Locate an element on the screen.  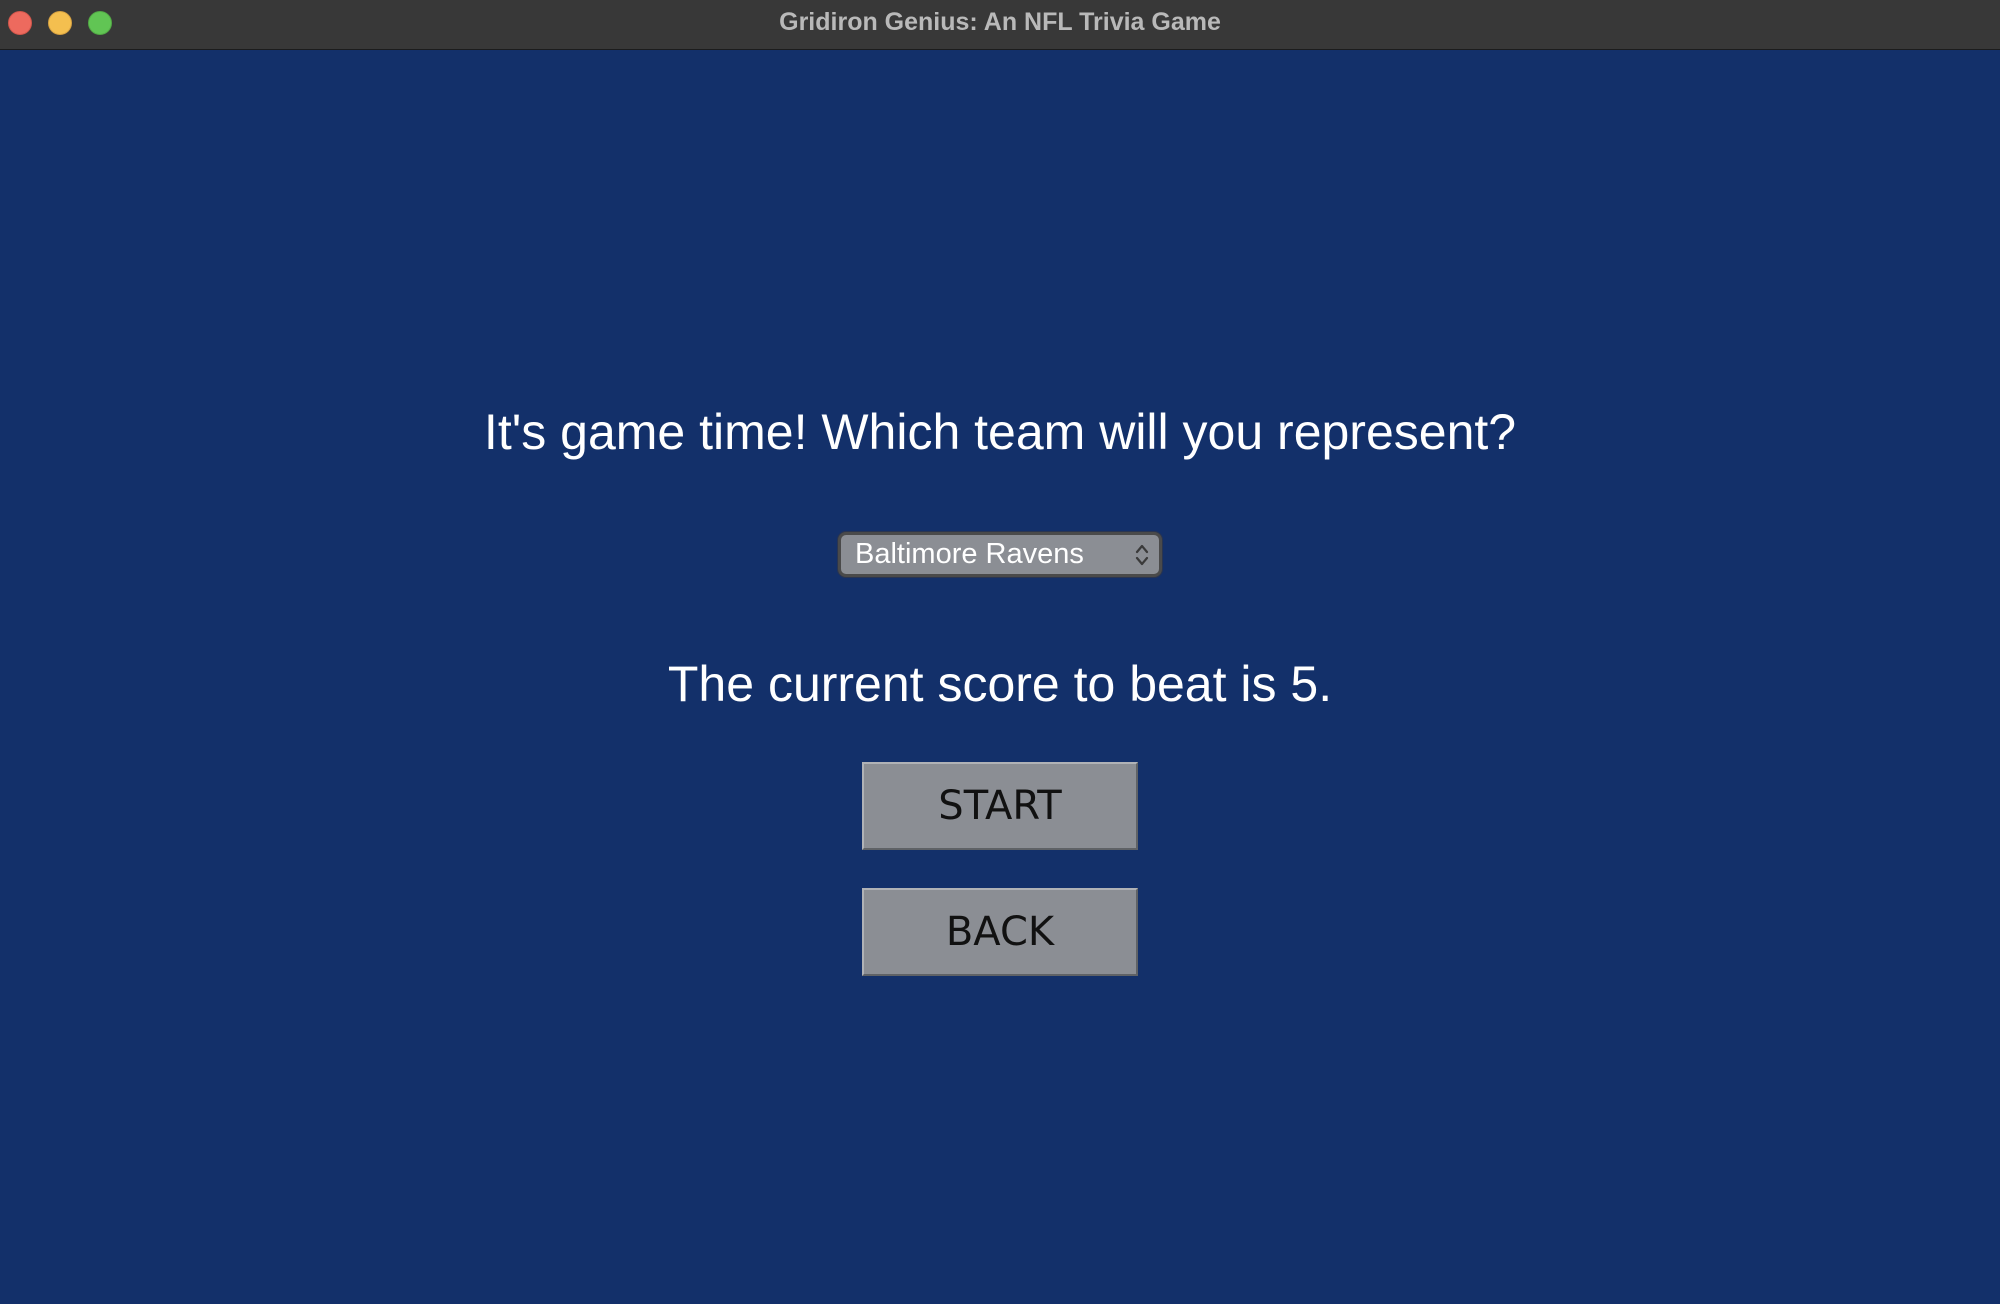
team-select-value: Baltimore Ravens is located at coordinates (969, 554).